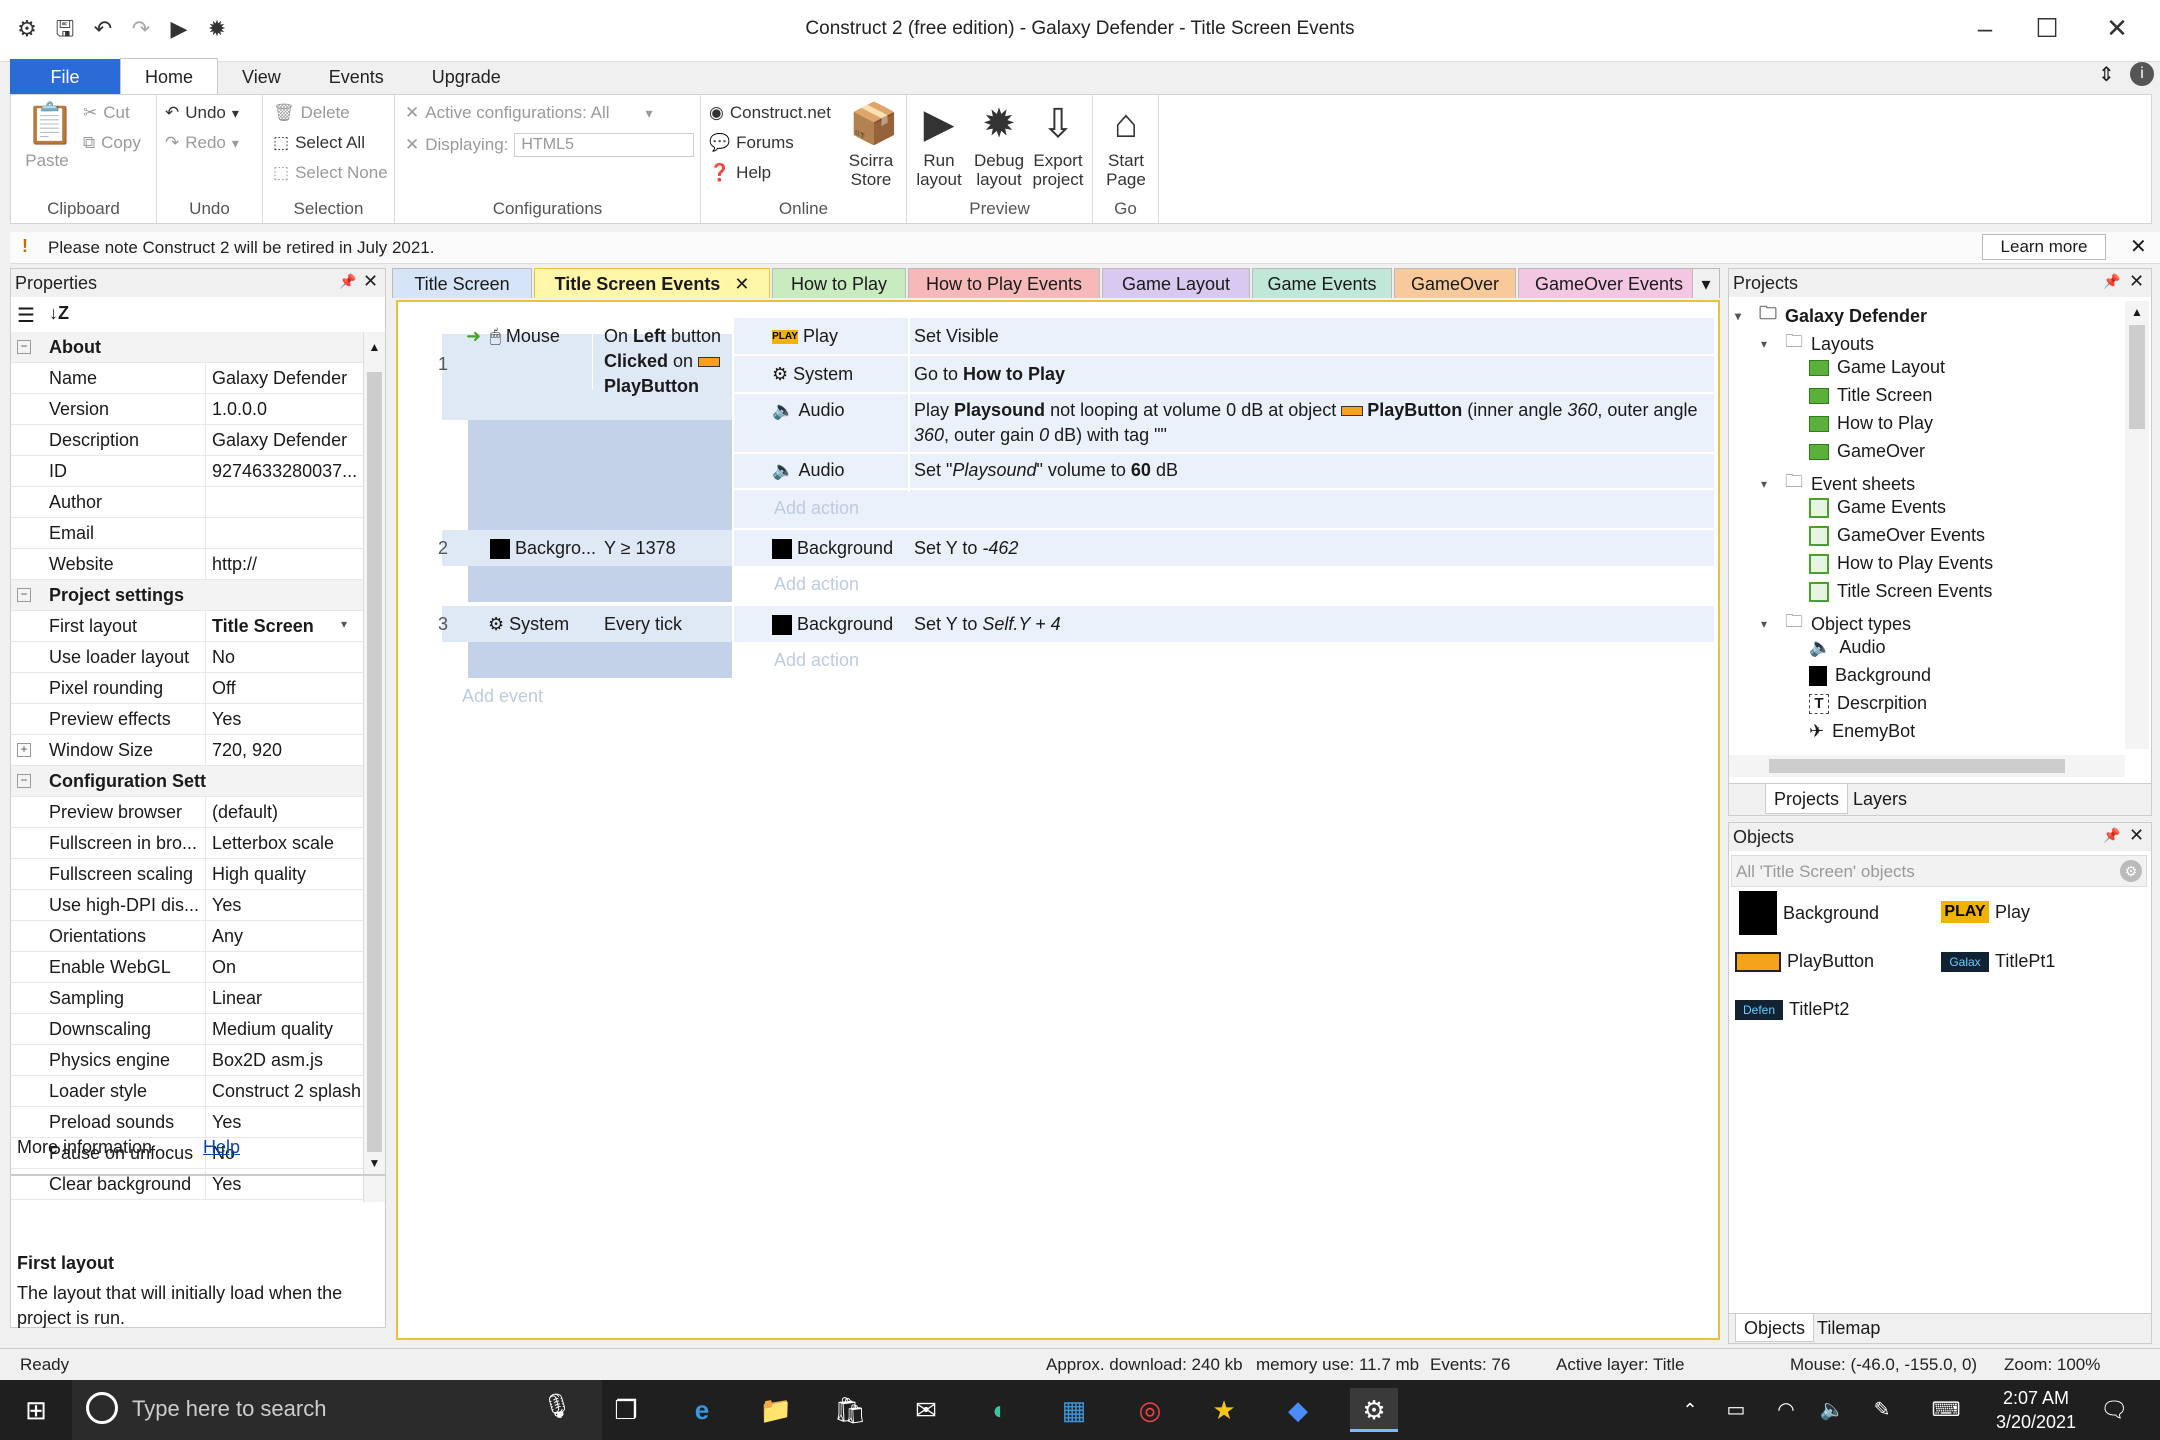 This screenshot has width=2160, height=1440. Describe the element at coordinates (2131, 871) in the screenshot. I see `filter-settings-icon: ⚙` at that location.